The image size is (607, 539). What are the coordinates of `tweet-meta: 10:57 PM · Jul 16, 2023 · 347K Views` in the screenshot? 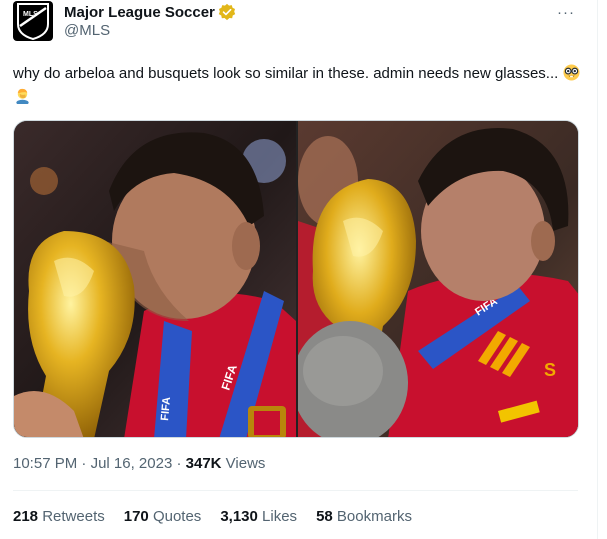 It's located at (139, 463).